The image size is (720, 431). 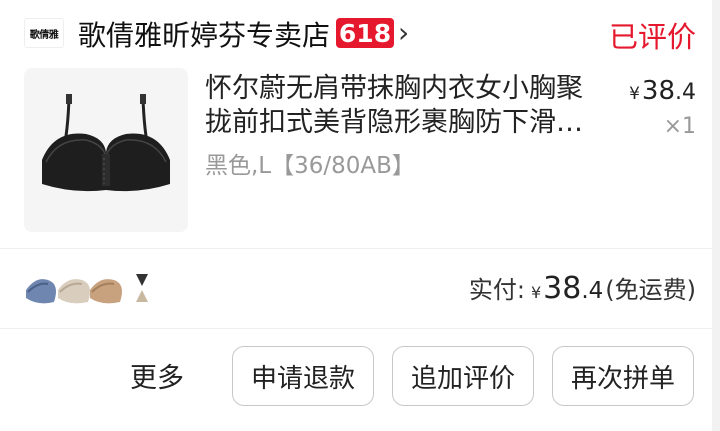 I want to click on order-total: 实付: ¥ 38 .4 (免运费), so click(x=582, y=288).